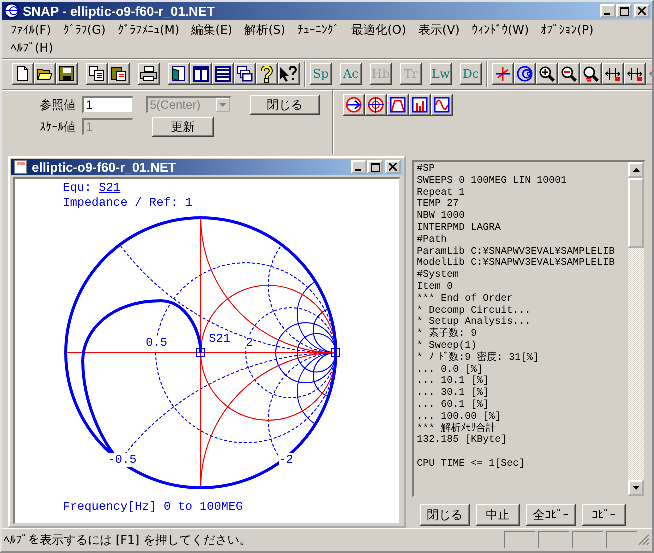  I want to click on axis-label: -0.5, so click(122, 460).